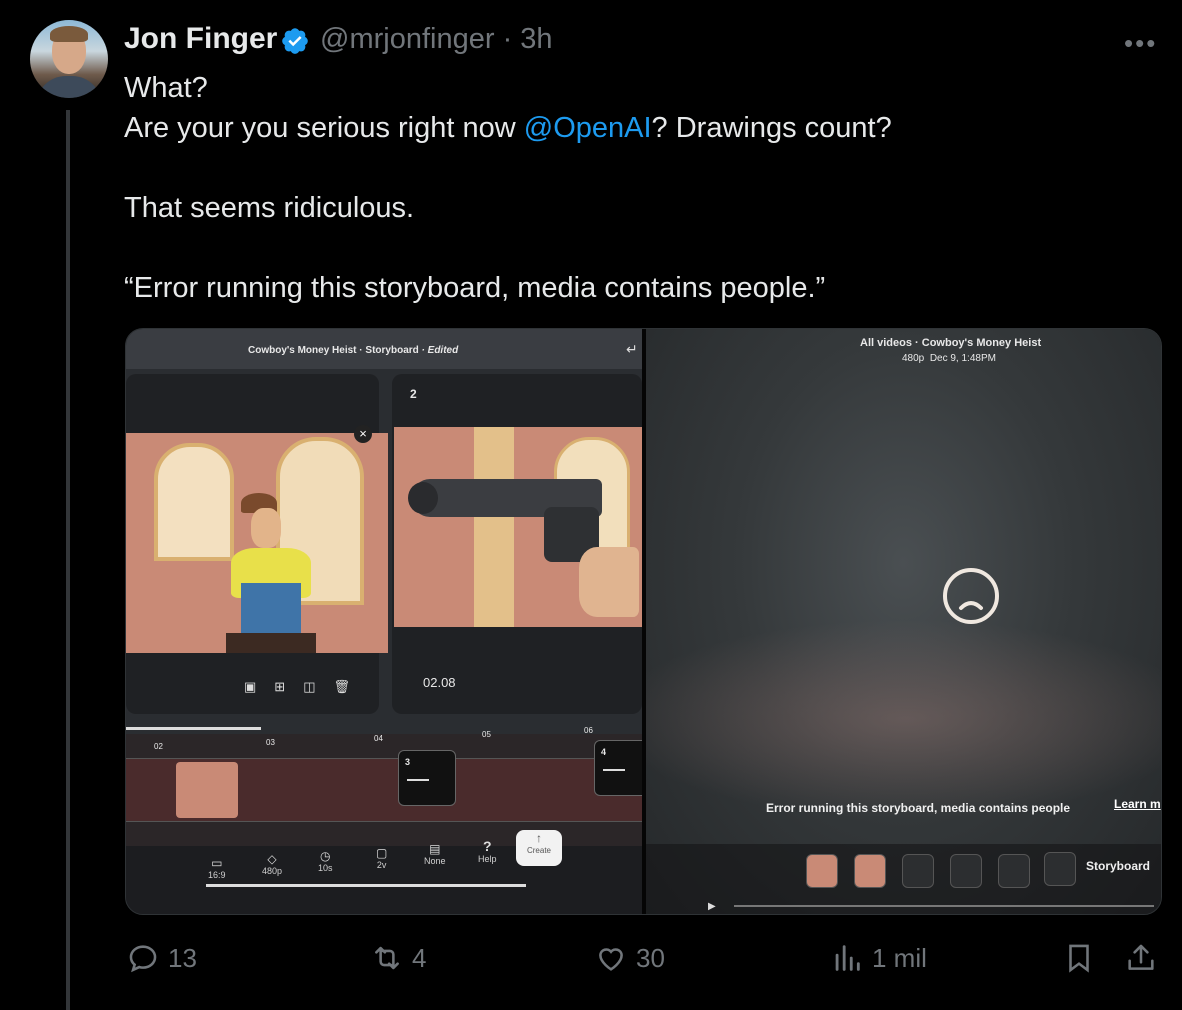 The width and height of the screenshot is (1182, 1010). Describe the element at coordinates (193, 728) in the screenshot. I see `timeline-progress` at that location.